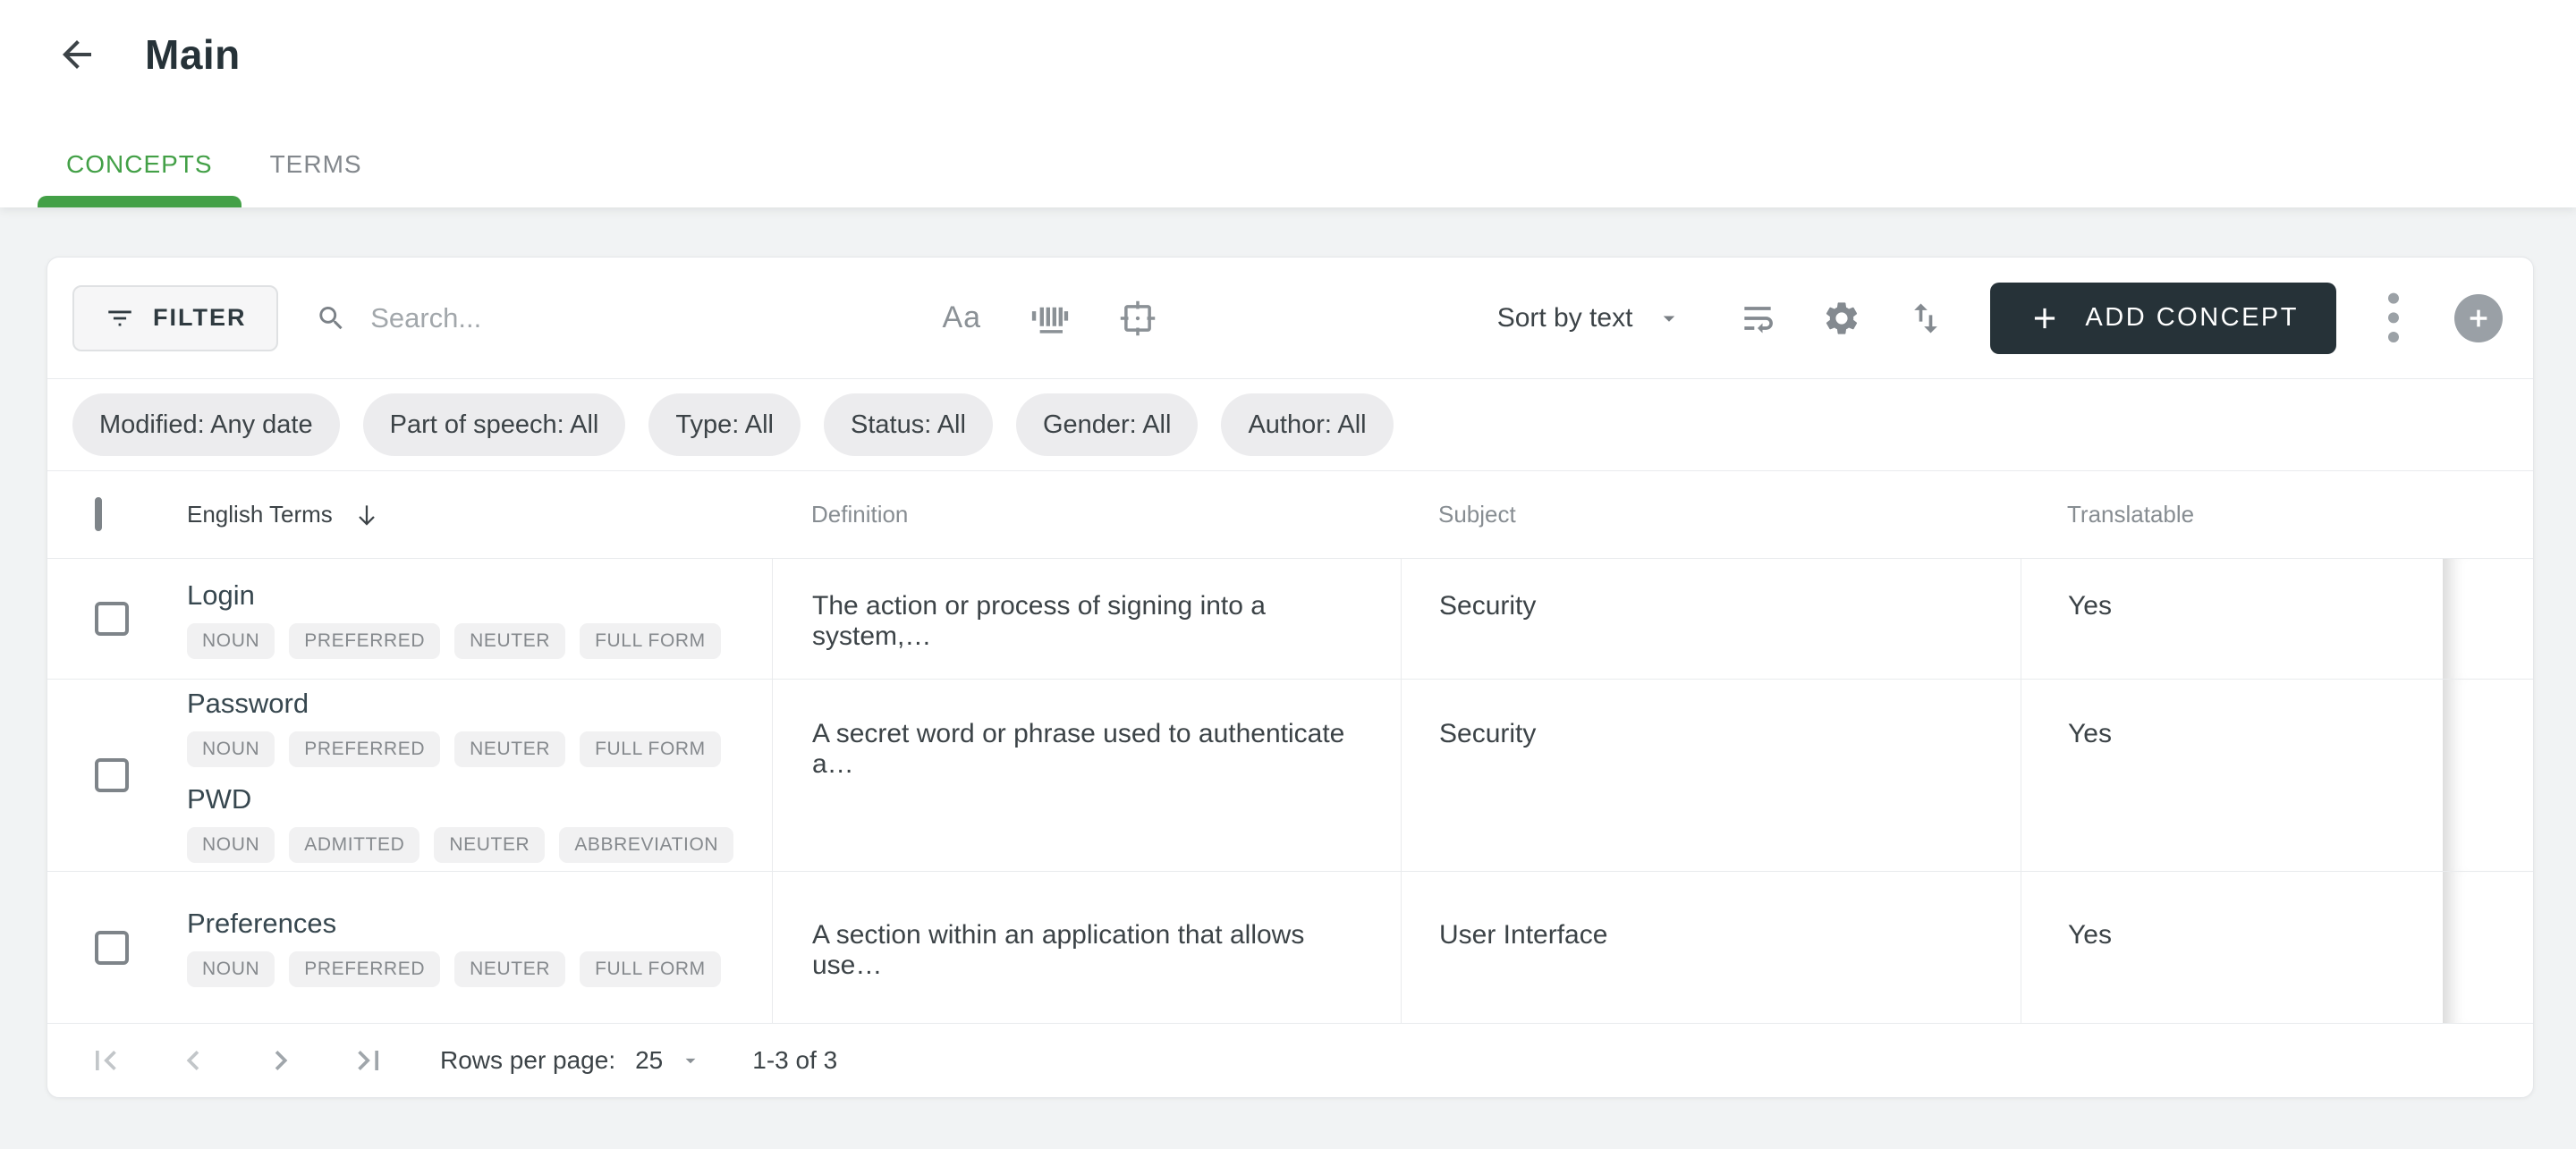 The height and width of the screenshot is (1149, 2576). I want to click on next-page-icon, so click(281, 1061).